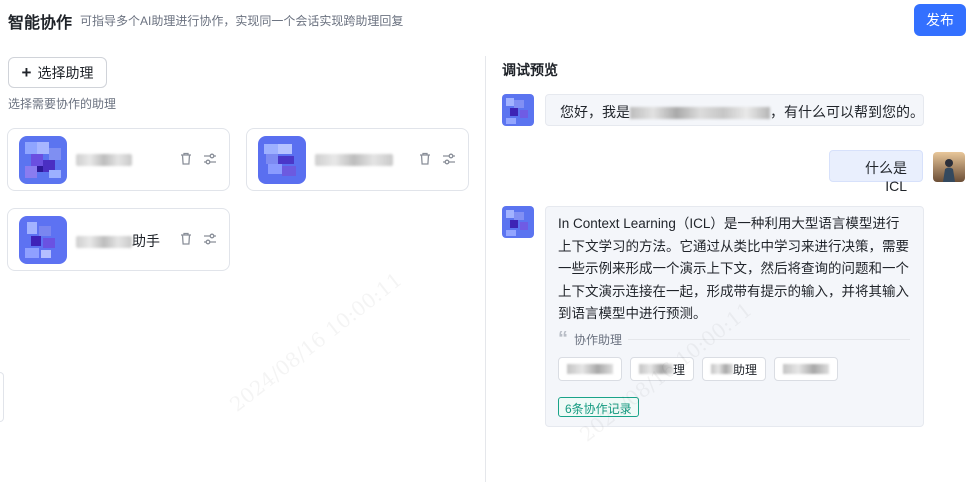 The height and width of the screenshot is (482, 978). I want to click on collapse-handle, so click(2, 397).